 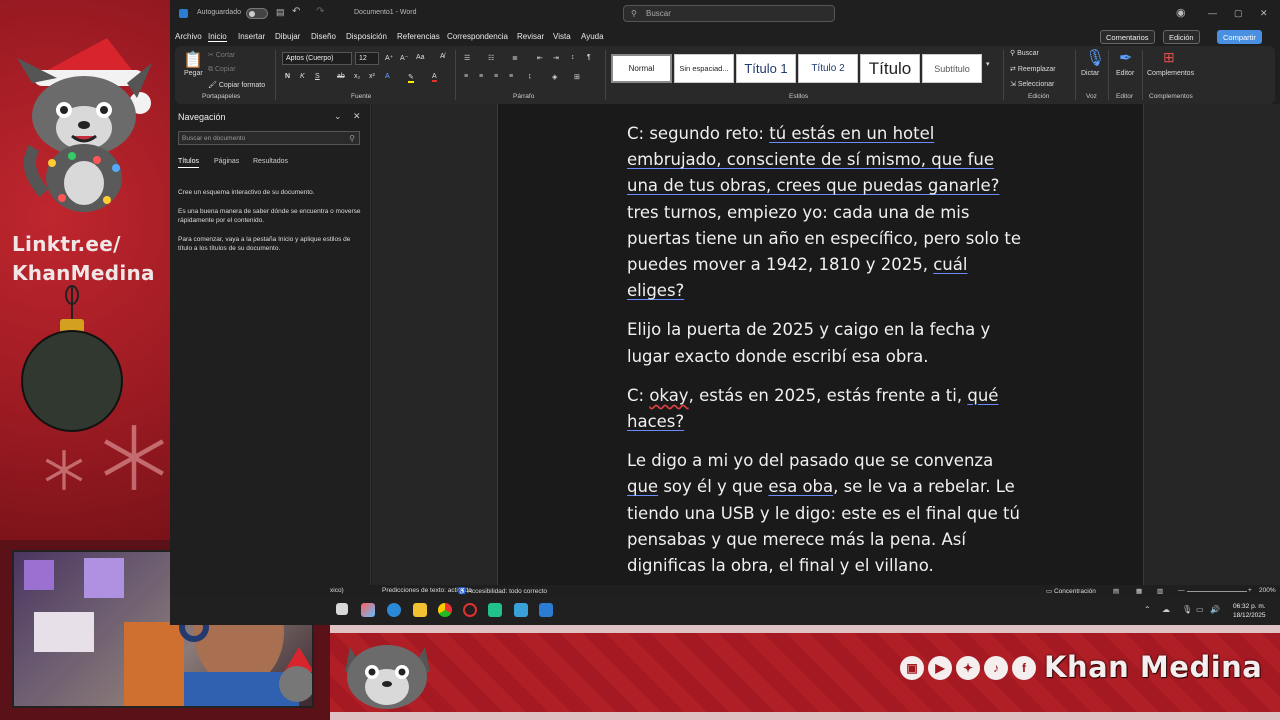 What do you see at coordinates (287, 76) in the screenshot?
I see `bold-button: N` at bounding box center [287, 76].